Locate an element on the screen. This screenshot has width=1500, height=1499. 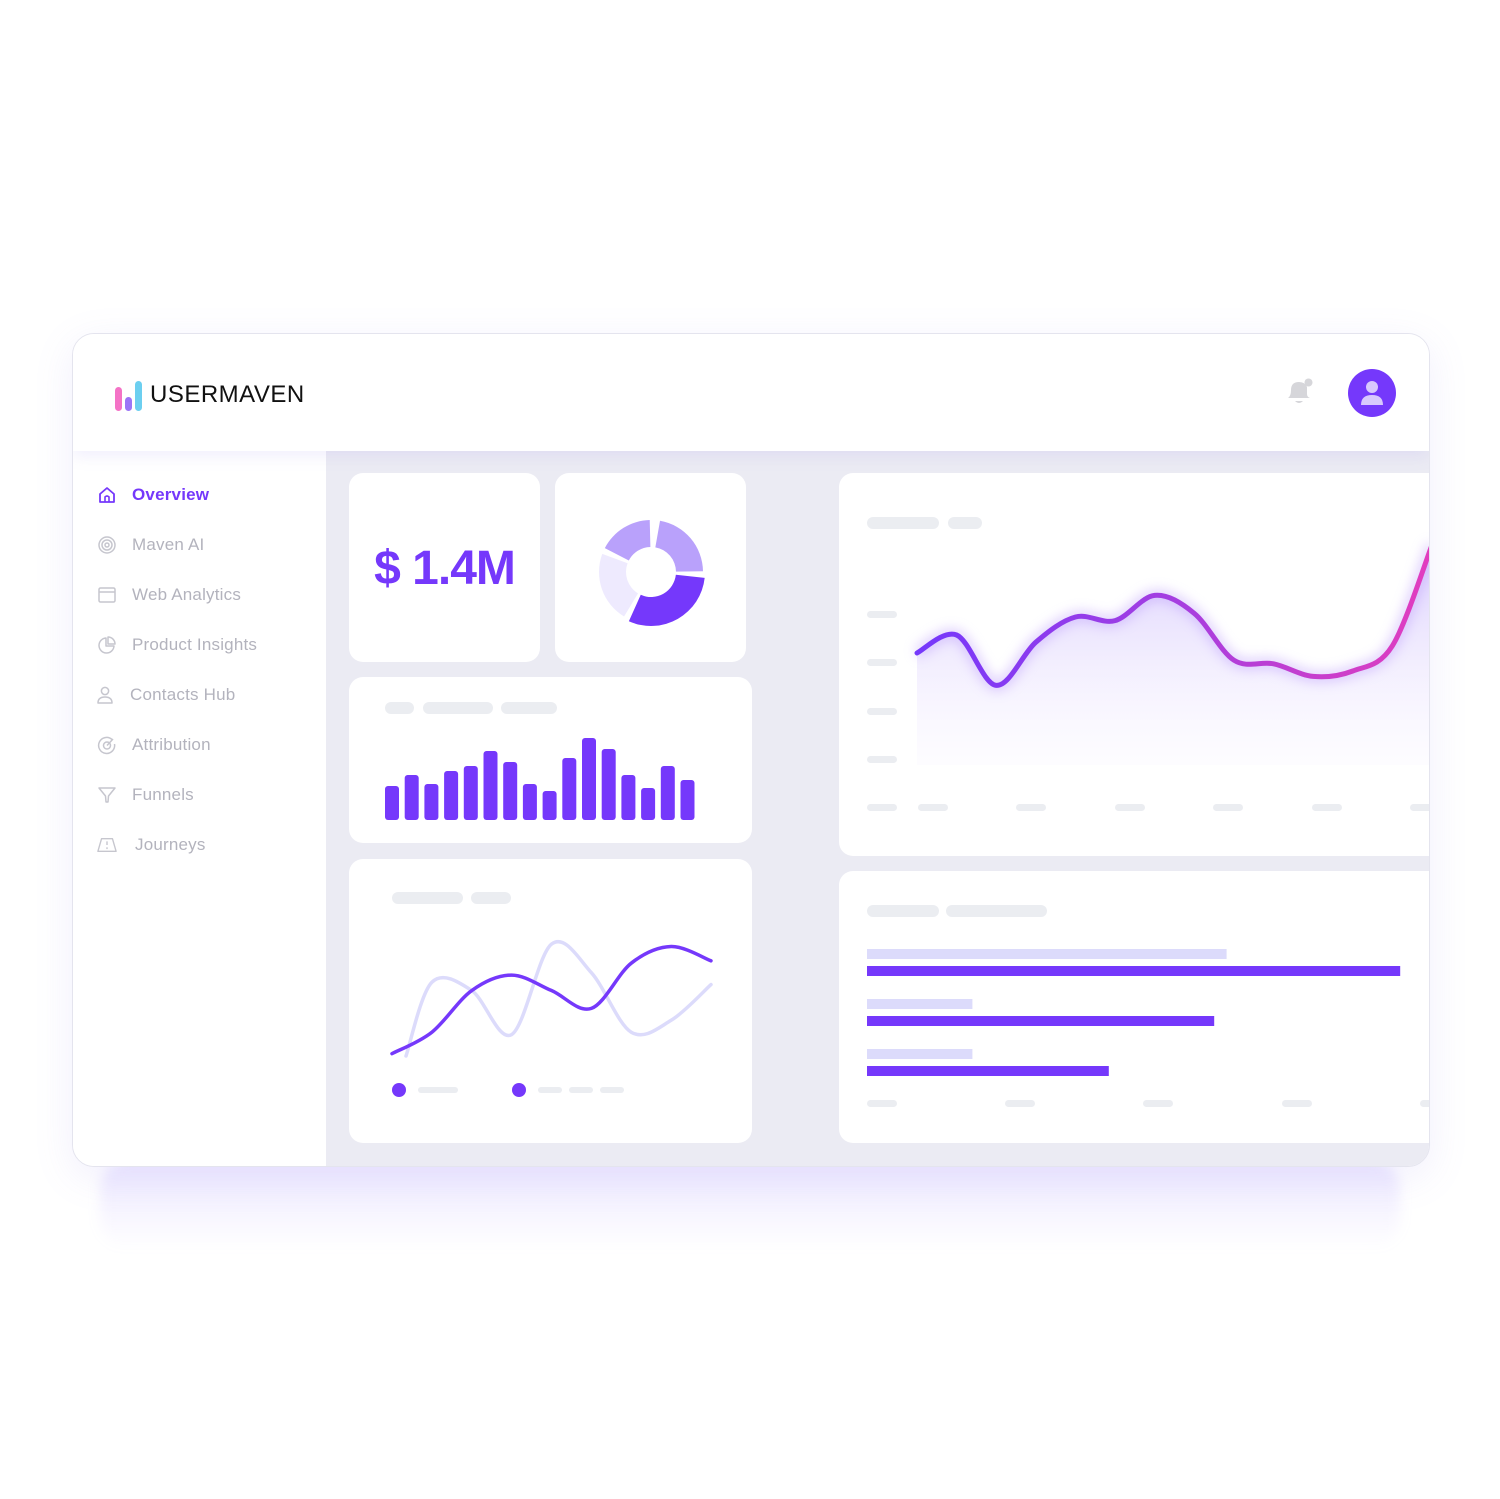
dual-line-chart is located at coordinates (551, 1018).